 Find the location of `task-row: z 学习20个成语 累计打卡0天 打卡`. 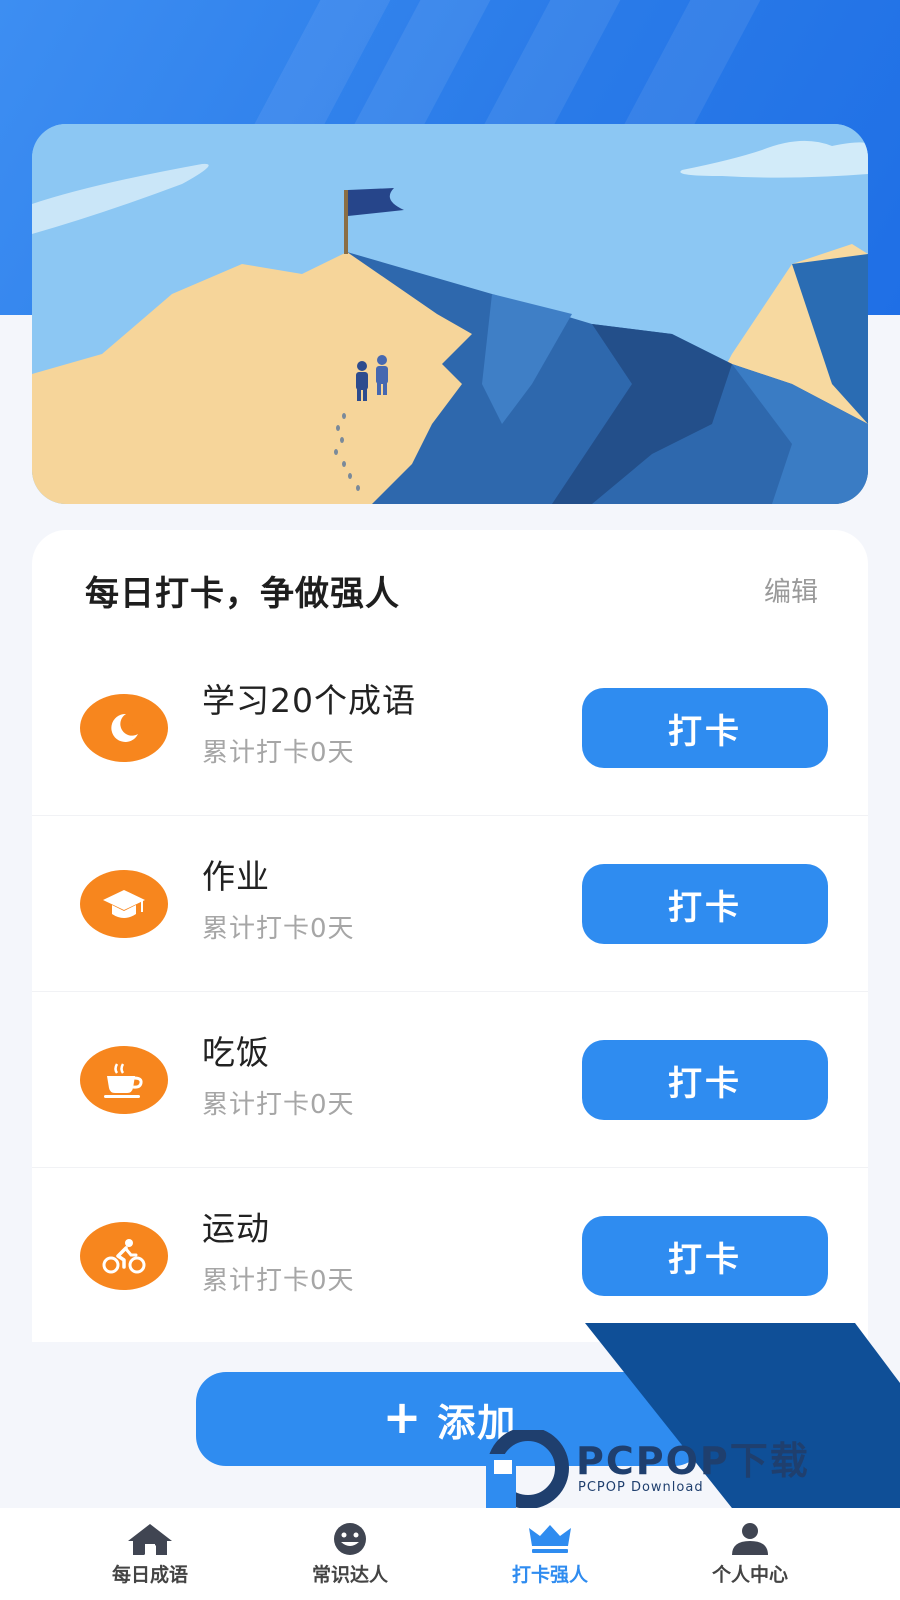

task-row: z 学习20个成语 累计打卡0天 打卡 is located at coordinates (450, 728).